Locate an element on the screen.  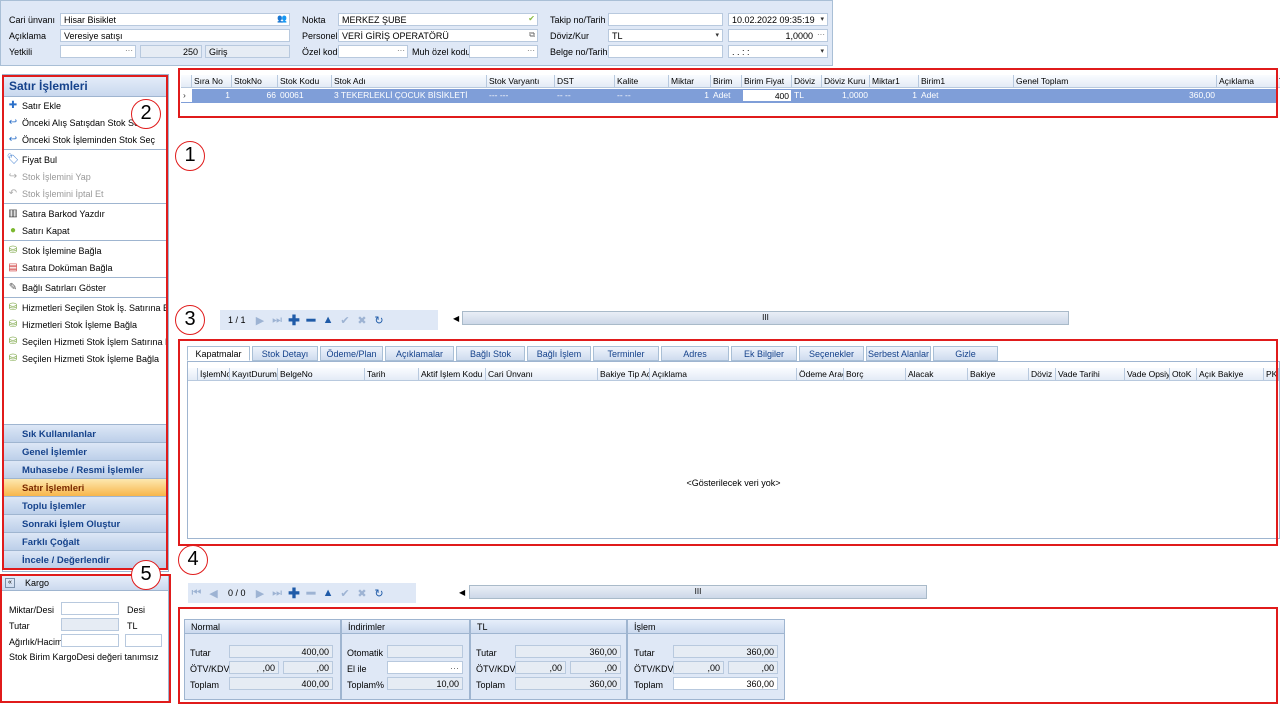
column-header: Birim Fiyat is located at coordinates (767, 81).